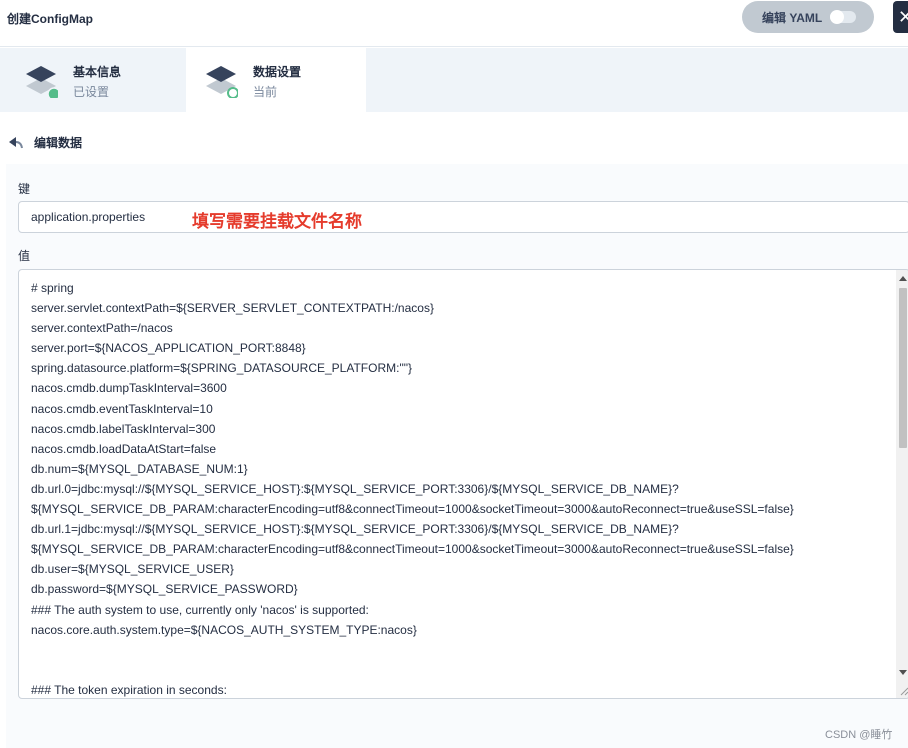 This screenshot has height=748, width=908. What do you see at coordinates (24, 256) in the screenshot?
I see `value-label: 值` at bounding box center [24, 256].